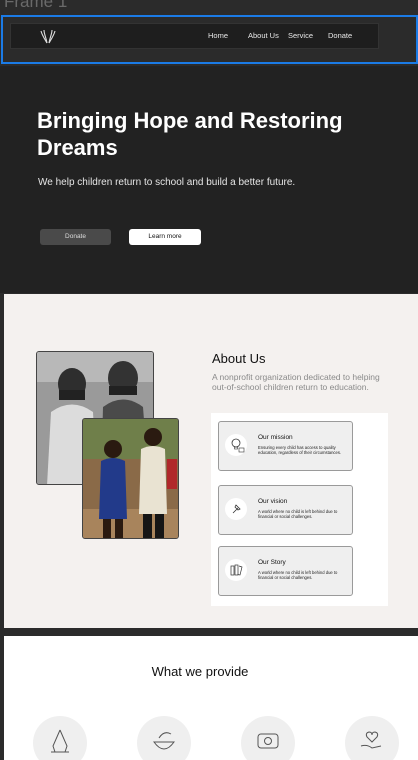  What do you see at coordinates (300, 35) in the screenshot?
I see `nav-service-link: Service` at bounding box center [300, 35].